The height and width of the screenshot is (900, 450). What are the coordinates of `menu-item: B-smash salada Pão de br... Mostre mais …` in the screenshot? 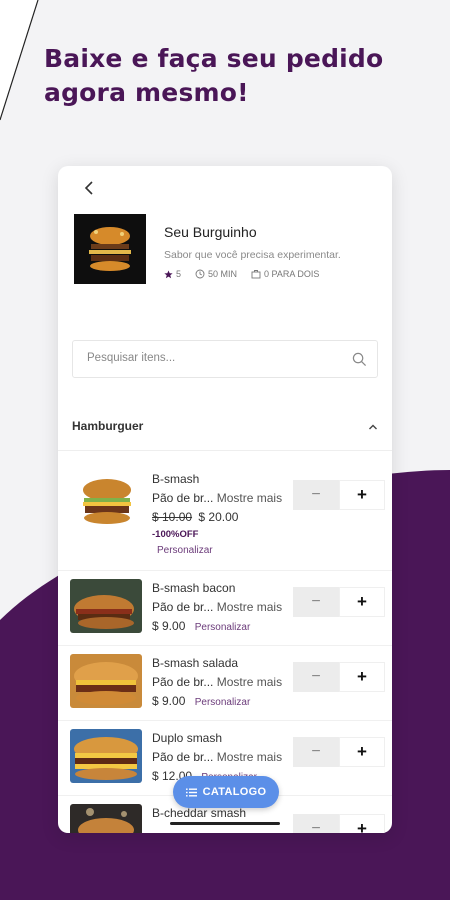 It's located at (225, 683).